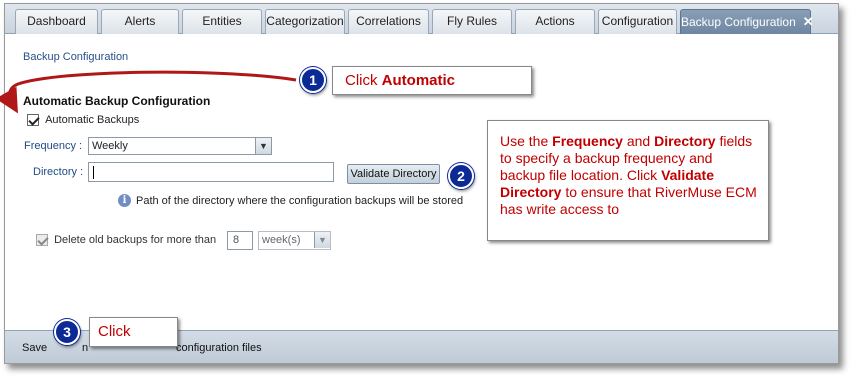 The height and width of the screenshot is (376, 859). Describe the element at coordinates (526, 141) in the screenshot. I see `callout-text: Use the` at that location.